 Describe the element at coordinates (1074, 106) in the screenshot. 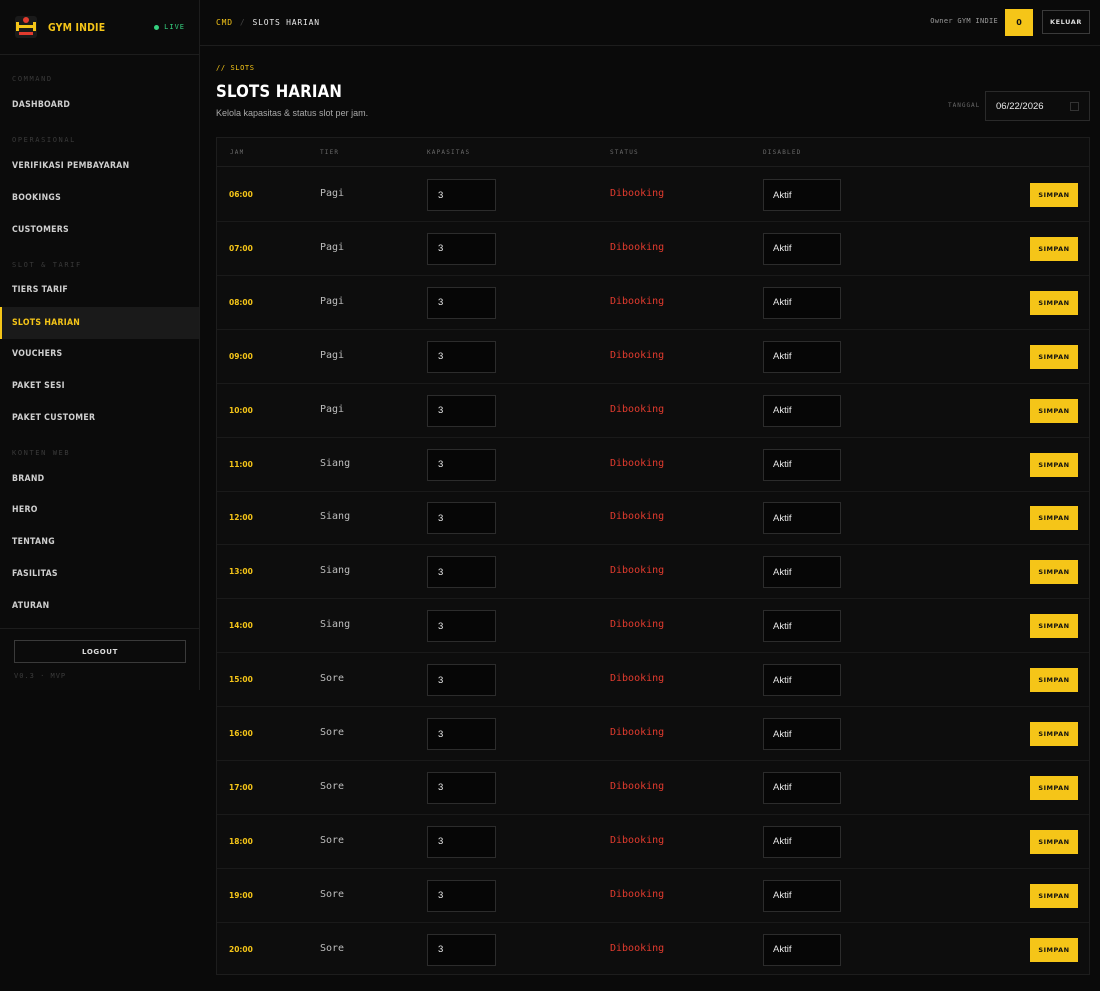

I see `calendar-icon` at that location.